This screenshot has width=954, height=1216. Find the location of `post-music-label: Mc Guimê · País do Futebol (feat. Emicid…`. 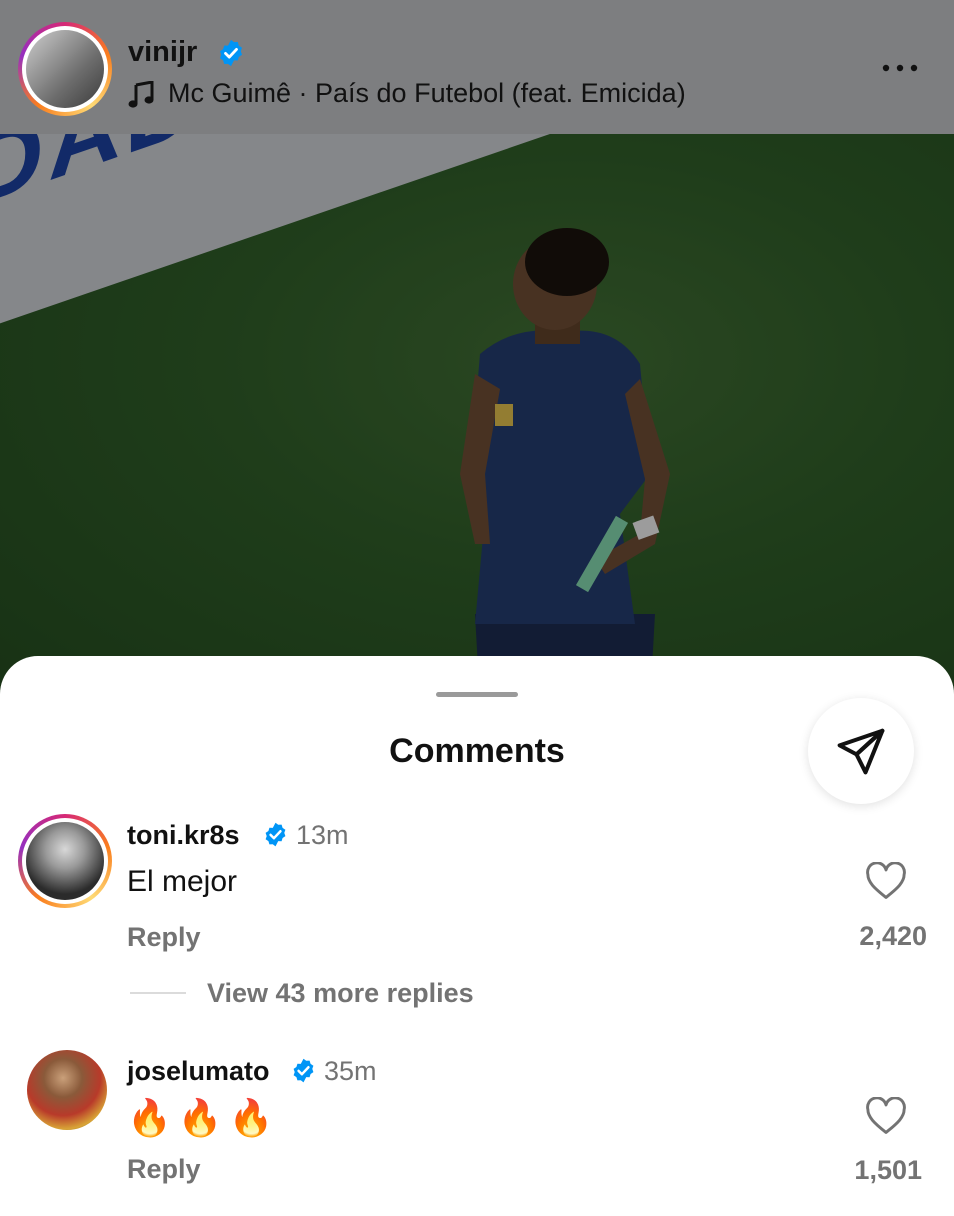

post-music-label: Mc Guimê · País do Futebol (feat. Emicid… is located at coordinates (427, 93).